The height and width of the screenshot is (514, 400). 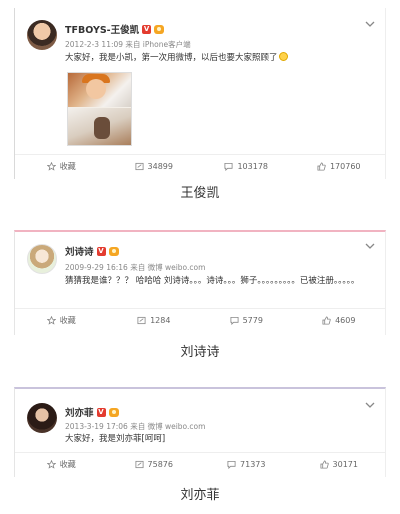 What do you see at coordinates (345, 464) in the screenshot?
I see `like-count: 30171` at bounding box center [345, 464].